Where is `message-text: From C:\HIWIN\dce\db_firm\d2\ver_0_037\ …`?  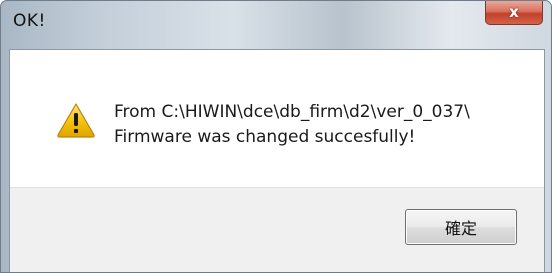 message-text: From C:\HIWIN\dce\db_firm\d2\ver_0_037\ … is located at coordinates (292, 125).